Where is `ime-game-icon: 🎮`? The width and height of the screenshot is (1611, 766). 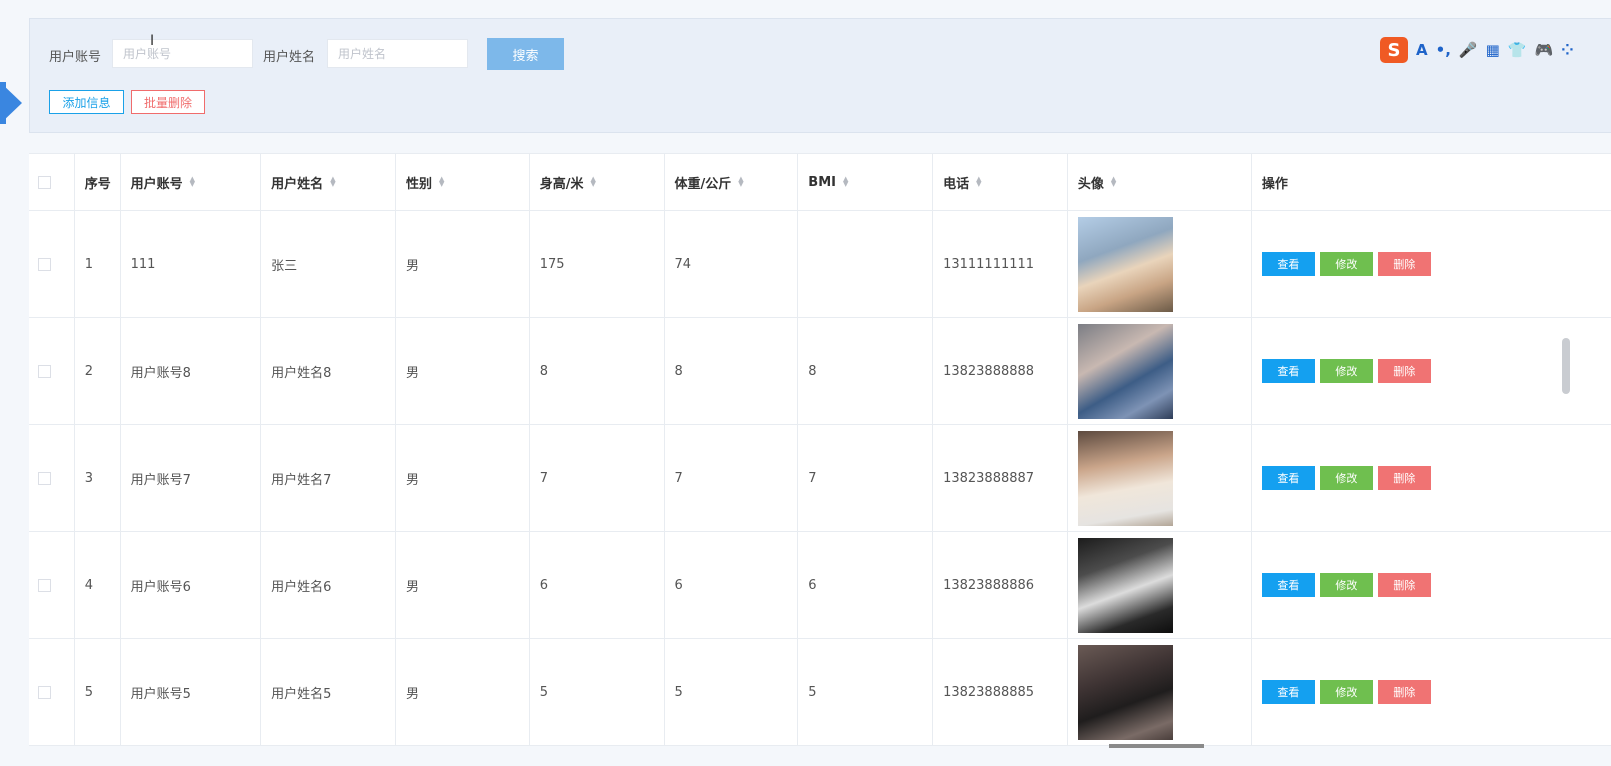 ime-game-icon: 🎮 is located at coordinates (1543, 50).